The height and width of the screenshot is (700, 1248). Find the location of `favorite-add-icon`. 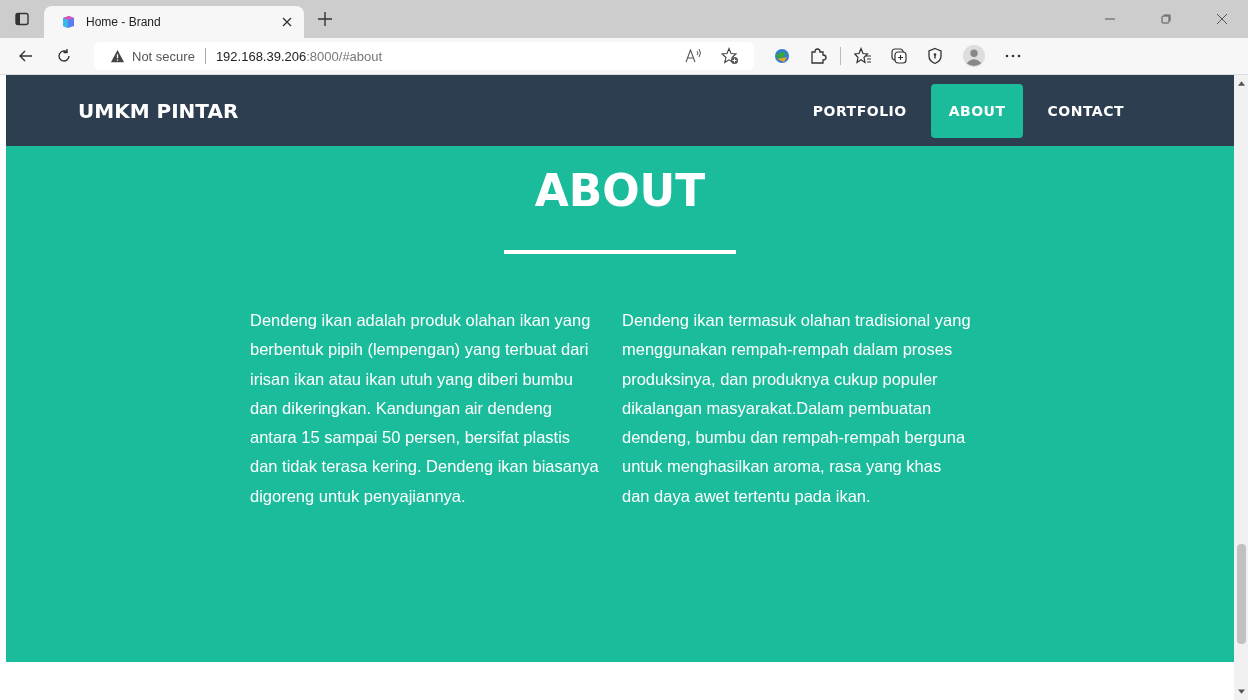

favorite-add-icon is located at coordinates (730, 56).